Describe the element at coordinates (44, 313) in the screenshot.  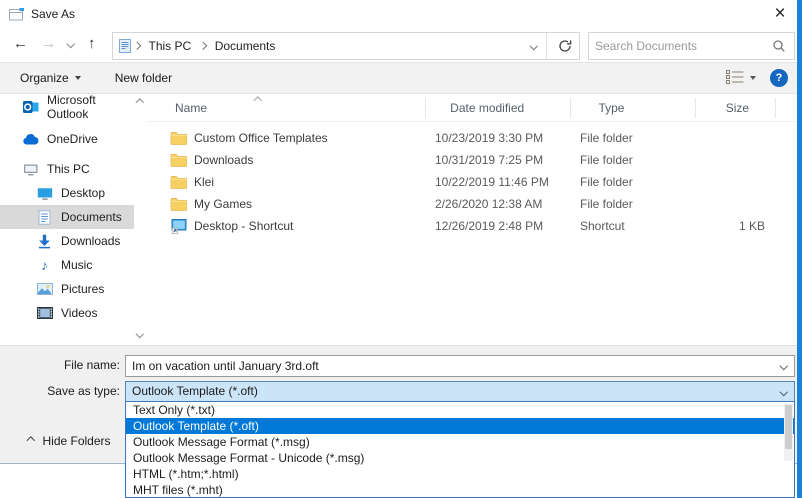
I see `videos-icon` at that location.